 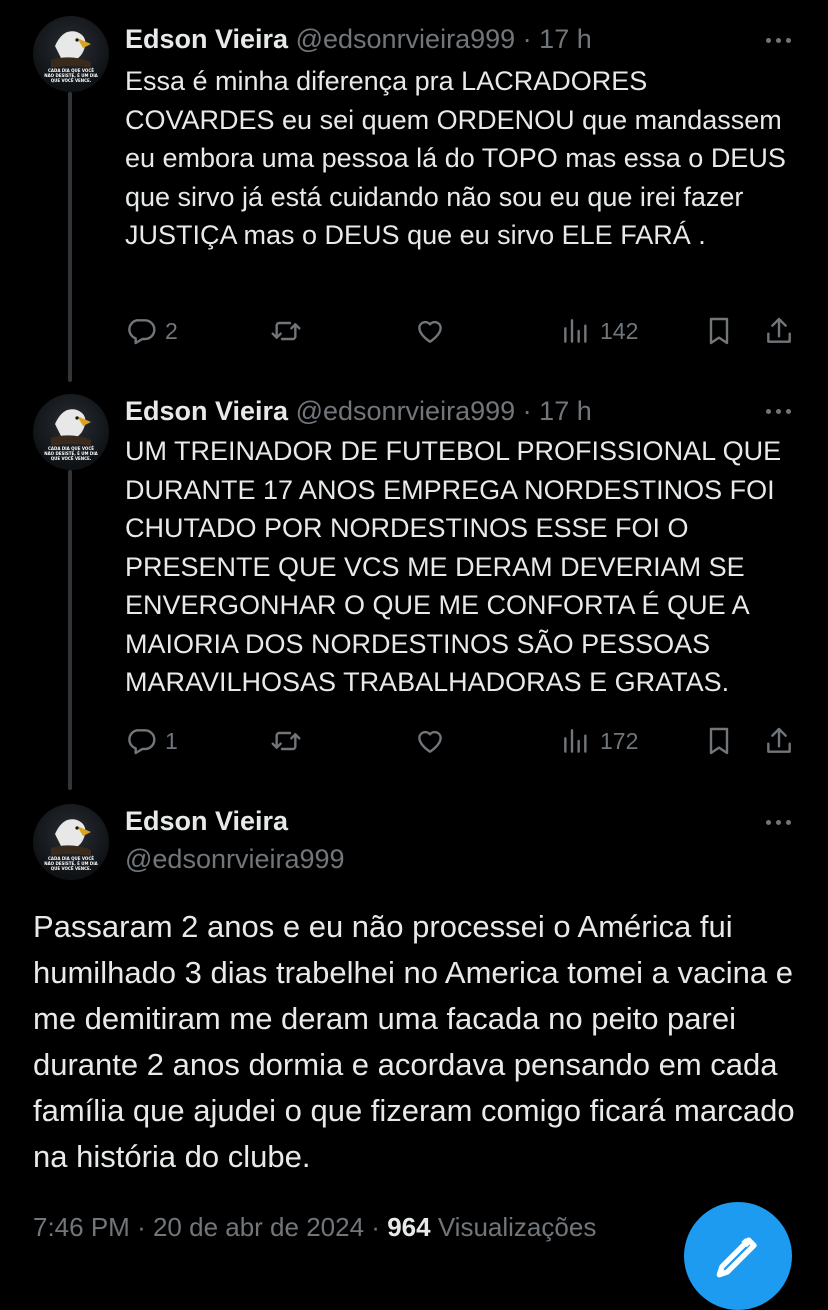 I want to click on reply-button: 1, so click(x=151, y=741).